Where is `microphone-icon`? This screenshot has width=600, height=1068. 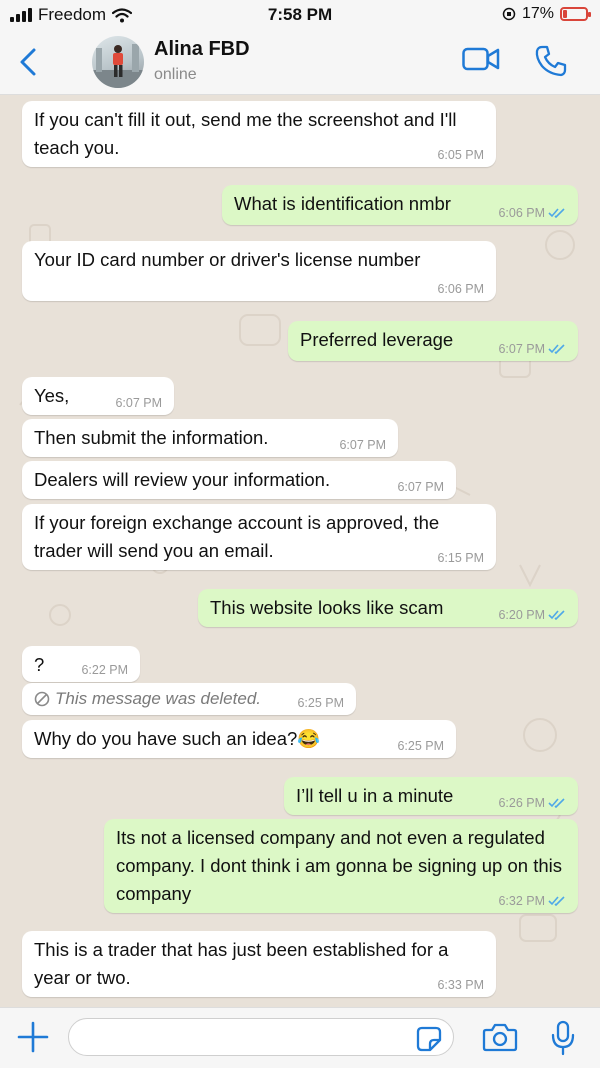
microphone-icon is located at coordinates (563, 1038).